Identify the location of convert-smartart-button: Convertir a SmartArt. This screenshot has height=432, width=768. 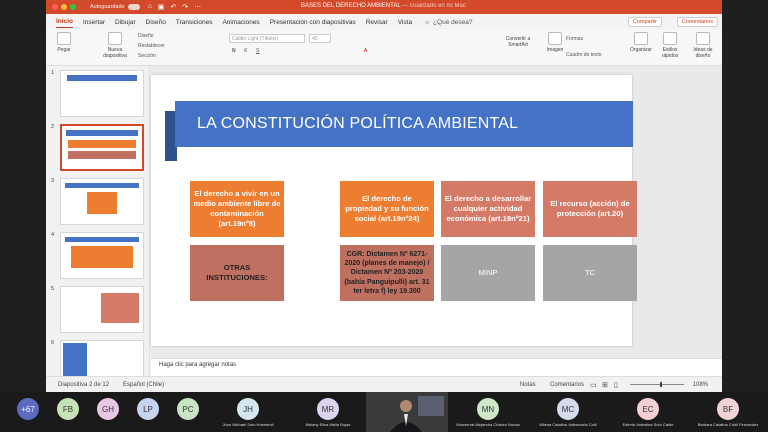
(518, 42).